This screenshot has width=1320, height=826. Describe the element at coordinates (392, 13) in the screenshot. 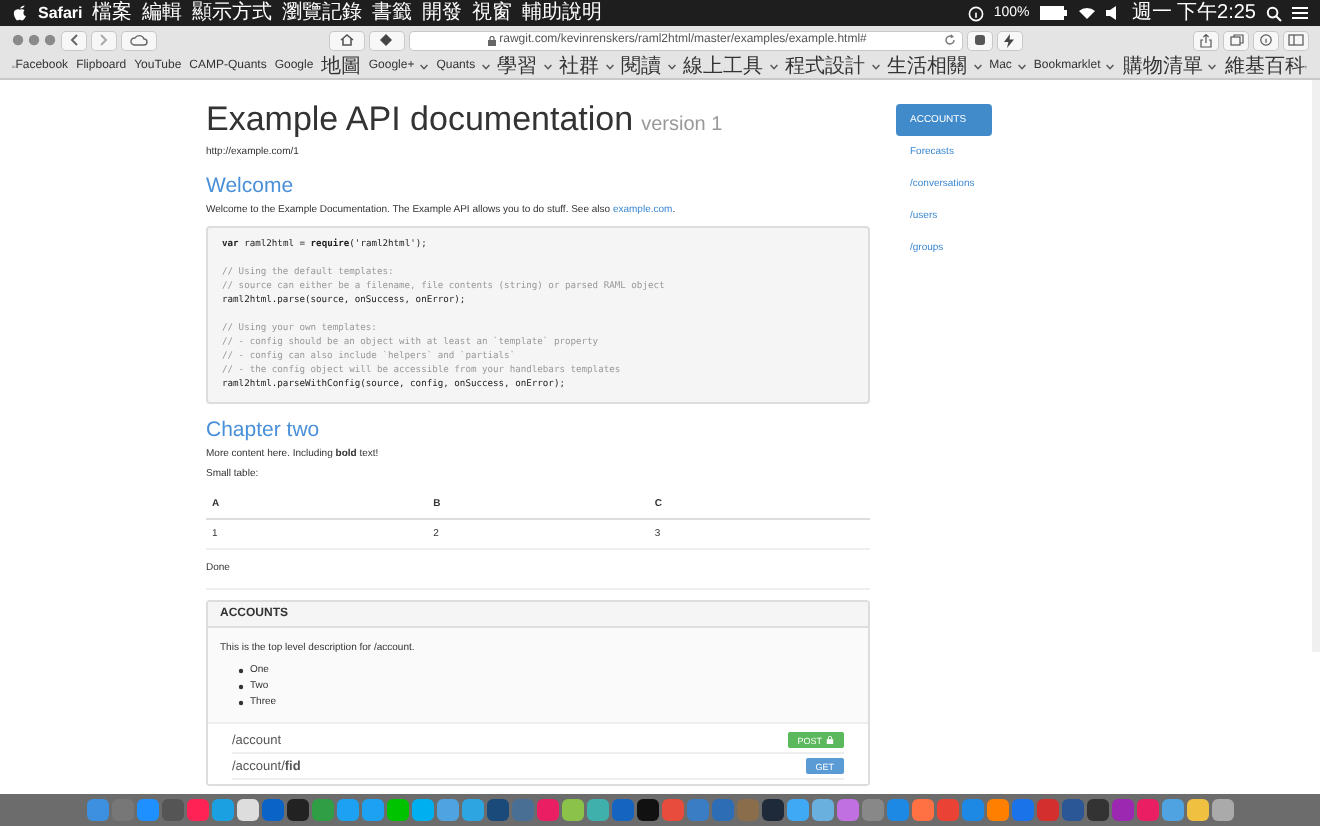

I see `menu-item: 書籤` at that location.